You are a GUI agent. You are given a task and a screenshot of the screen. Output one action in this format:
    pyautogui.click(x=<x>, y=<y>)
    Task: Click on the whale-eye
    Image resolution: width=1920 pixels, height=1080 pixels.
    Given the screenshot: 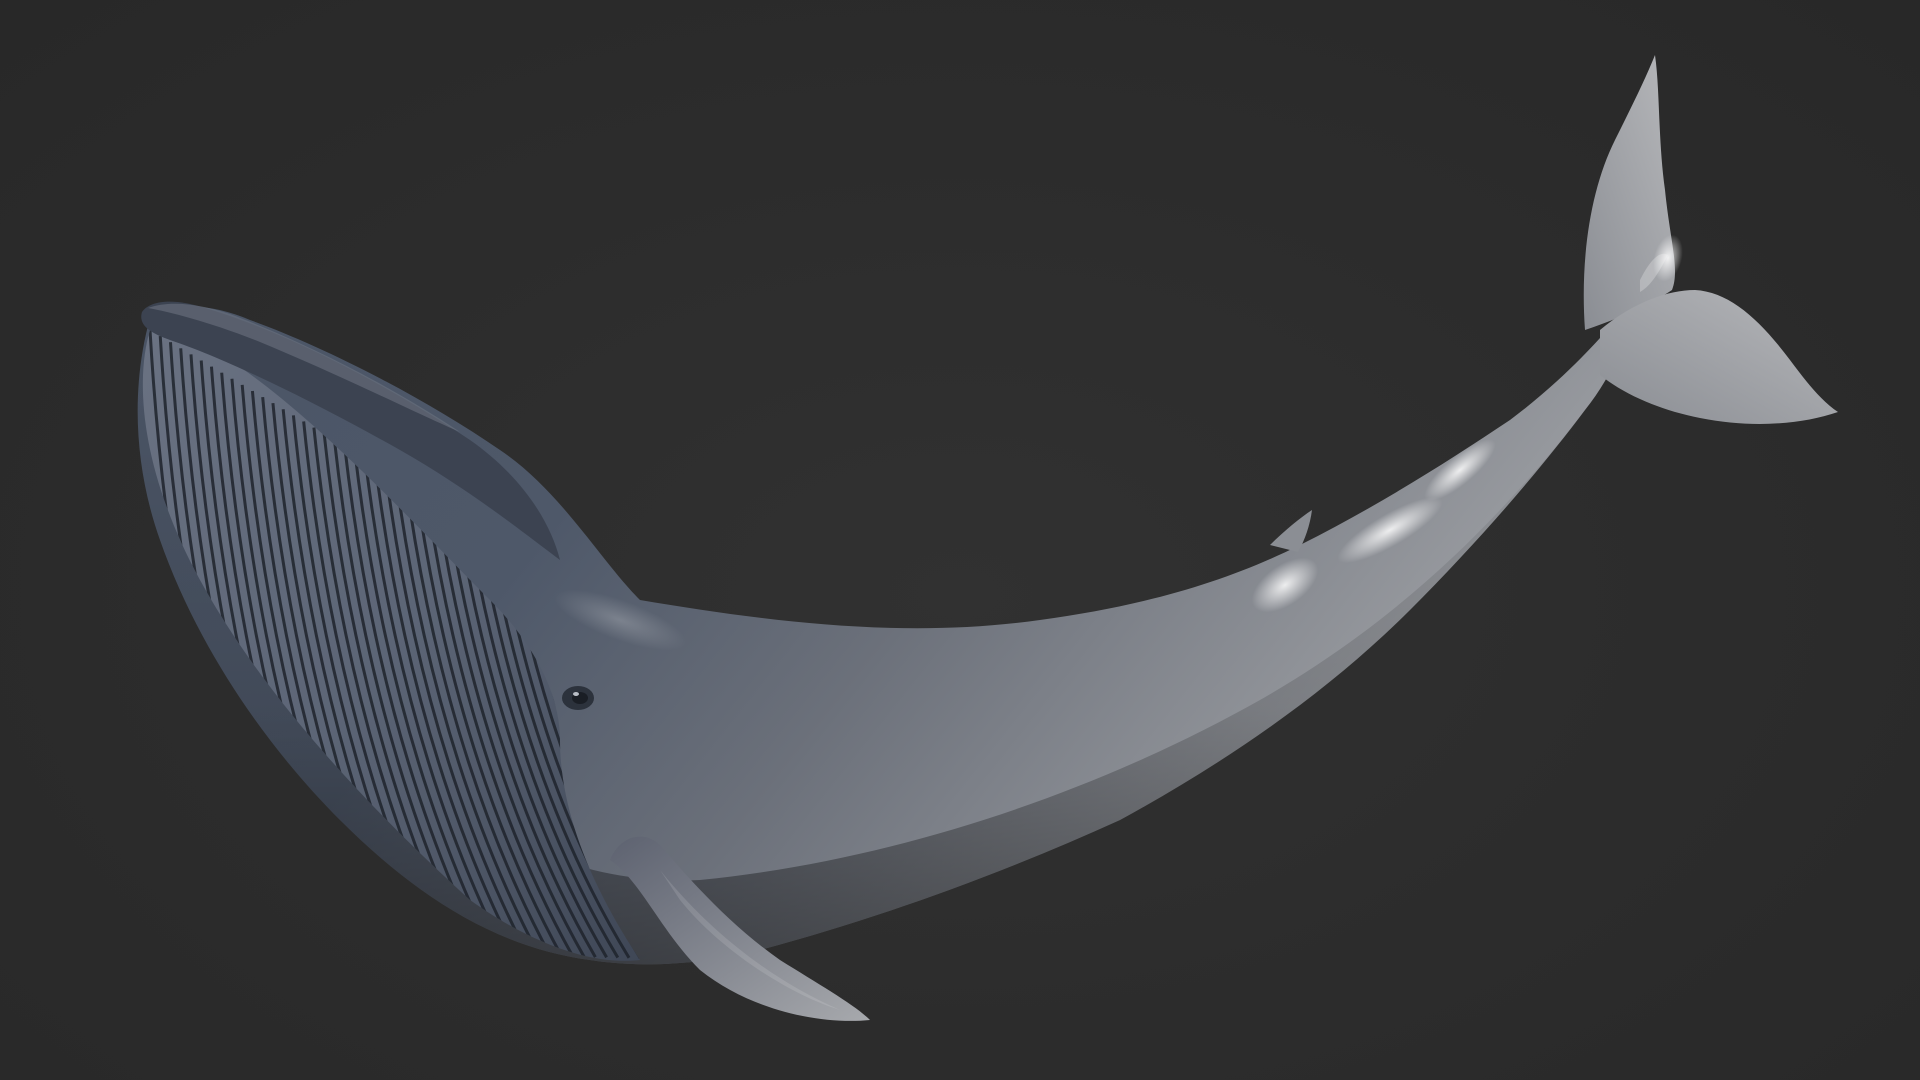 What is the action you would take?
    pyautogui.click(x=578, y=698)
    